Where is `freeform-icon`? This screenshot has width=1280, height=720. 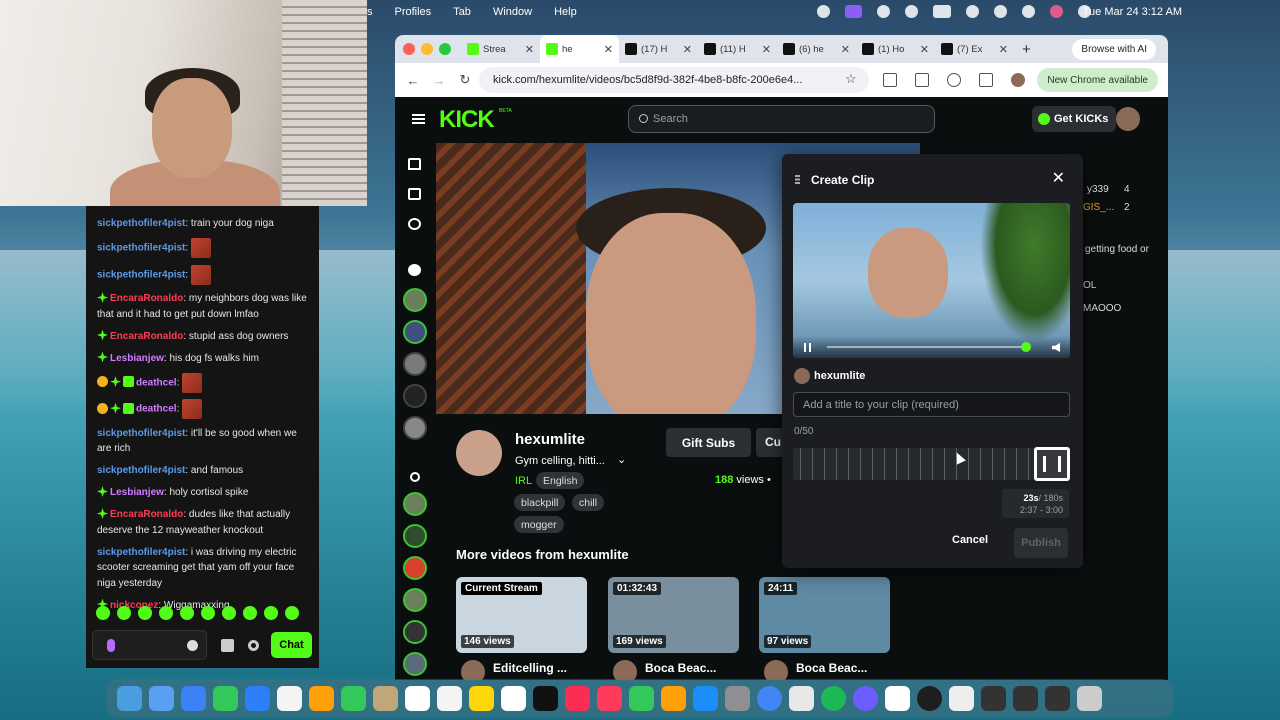 freeform-icon is located at coordinates (513, 698).